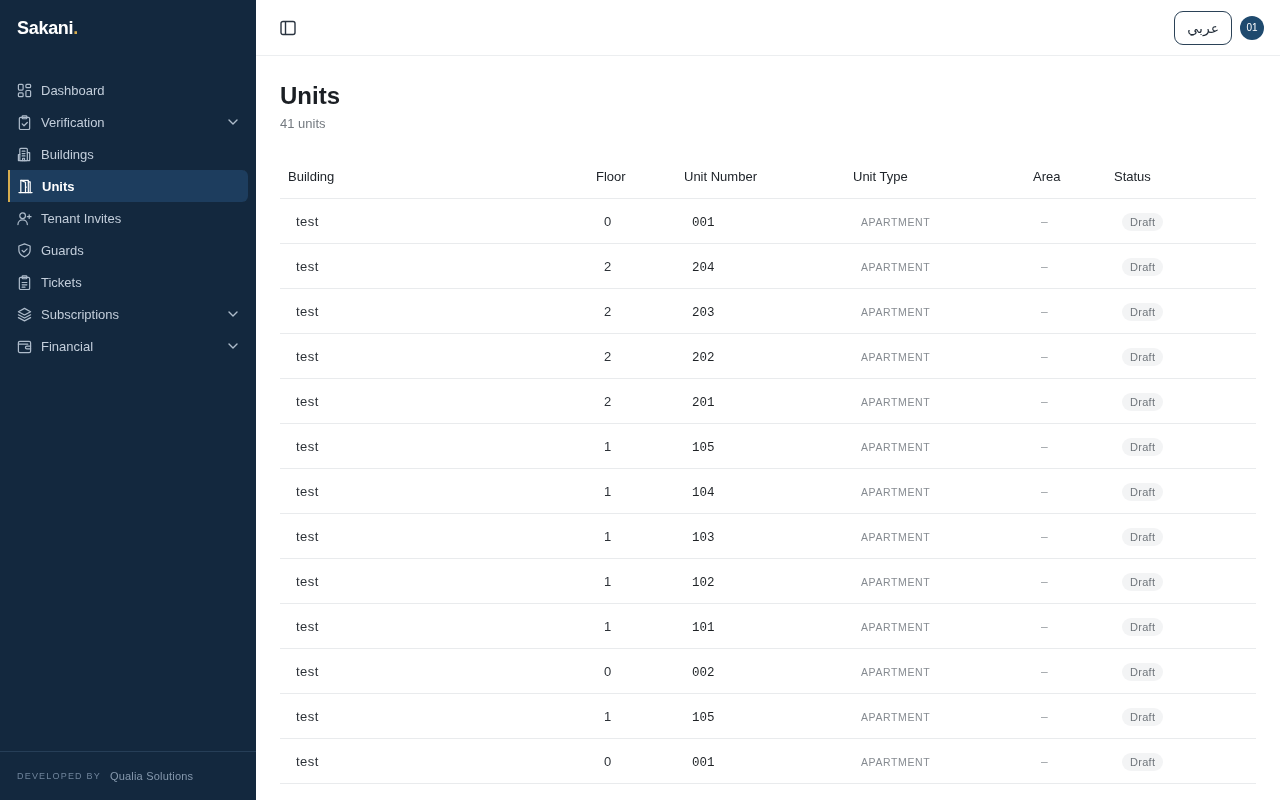  What do you see at coordinates (128, 186) in the screenshot?
I see `nav-item: Units` at bounding box center [128, 186].